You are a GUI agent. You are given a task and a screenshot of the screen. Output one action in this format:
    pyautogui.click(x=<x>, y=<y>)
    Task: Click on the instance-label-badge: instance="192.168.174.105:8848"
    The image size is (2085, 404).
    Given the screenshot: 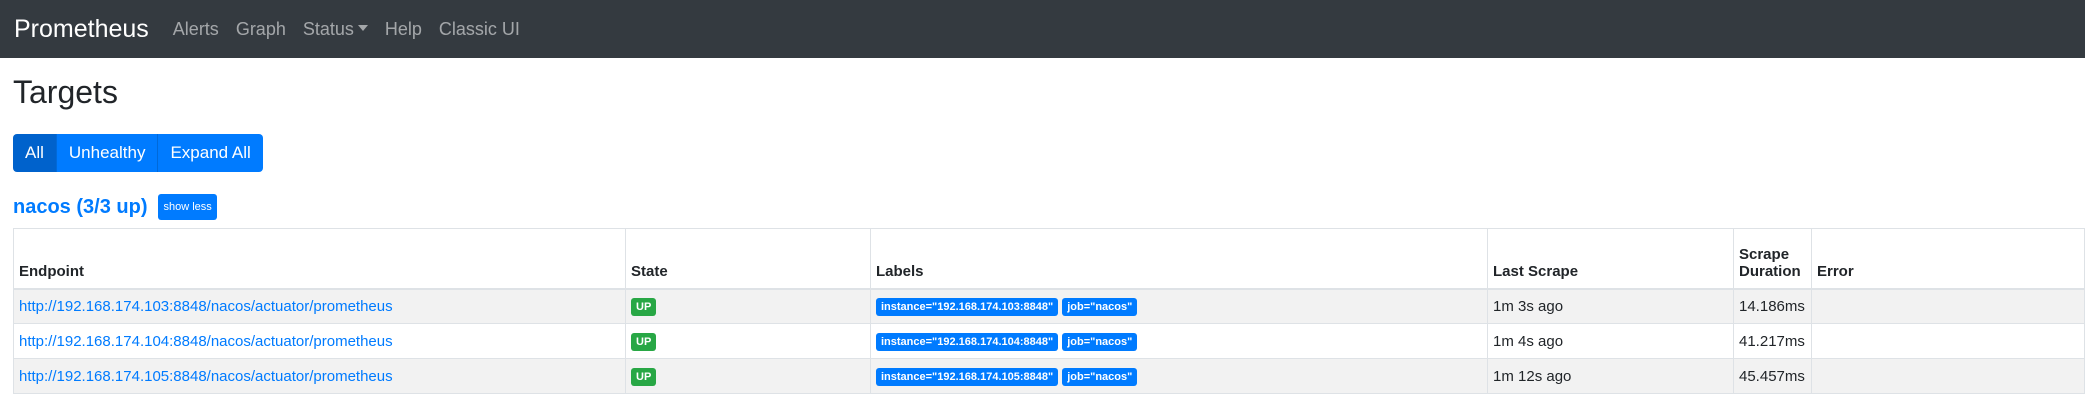 What is the action you would take?
    pyautogui.click(x=967, y=376)
    